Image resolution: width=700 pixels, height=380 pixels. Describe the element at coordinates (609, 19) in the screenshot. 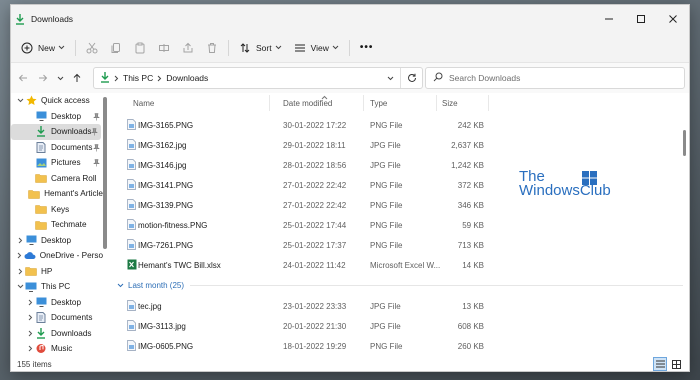

I see `minimize-button` at that location.